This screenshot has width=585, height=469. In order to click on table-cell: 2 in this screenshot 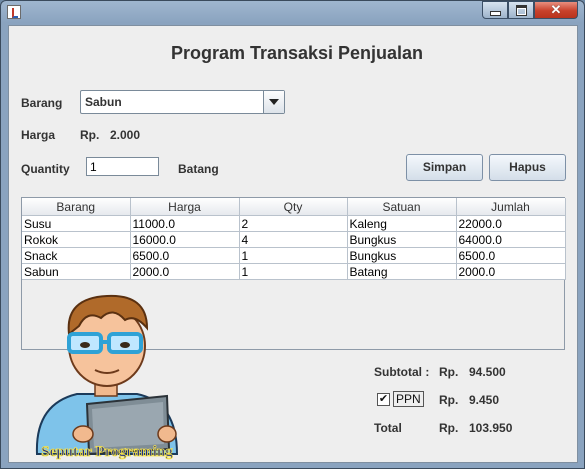, I will do `click(293, 223)`.